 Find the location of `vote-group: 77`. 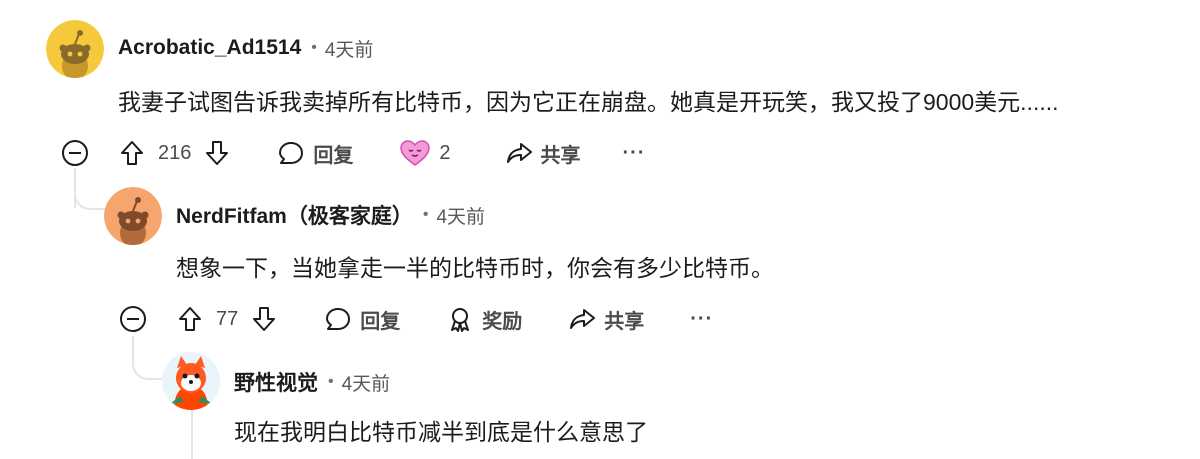

vote-group: 77 is located at coordinates (227, 319).